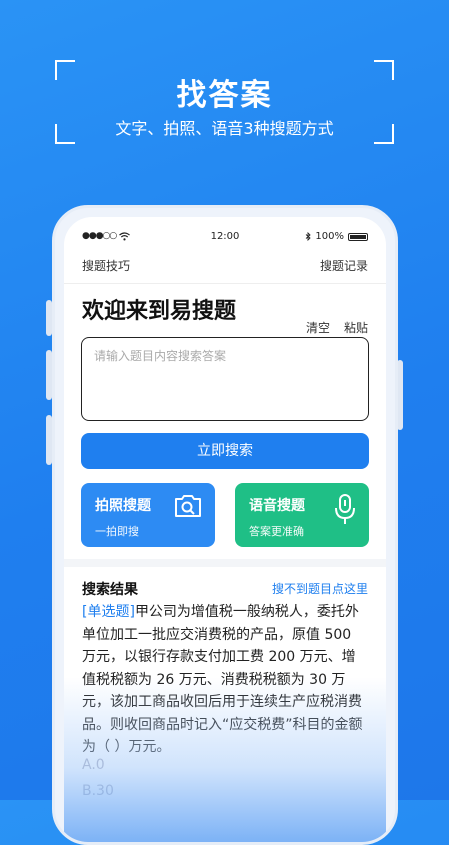 The image size is (449, 845). Describe the element at coordinates (225, 267) in the screenshot. I see `top-nav: 搜题技巧 搜题记录` at that location.